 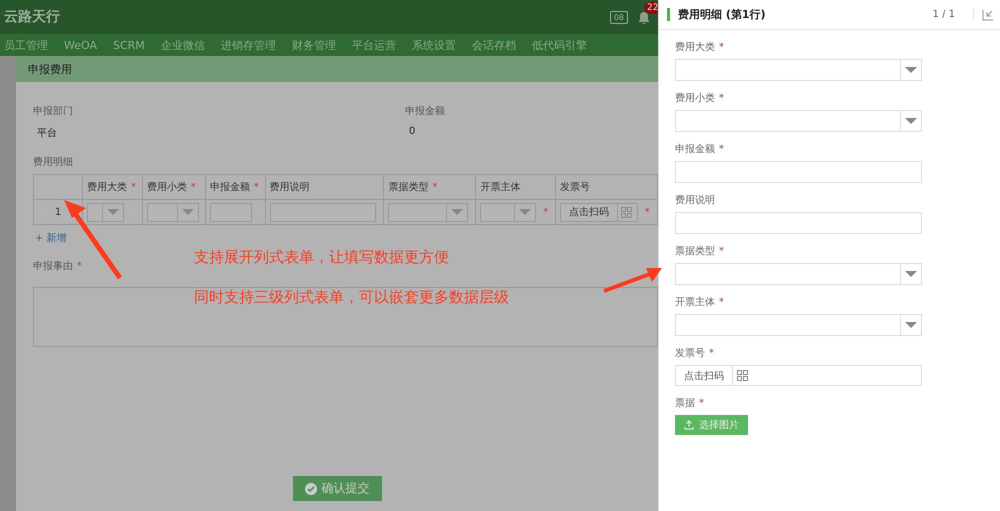 I want to click on reason-field, so click(x=345, y=317).